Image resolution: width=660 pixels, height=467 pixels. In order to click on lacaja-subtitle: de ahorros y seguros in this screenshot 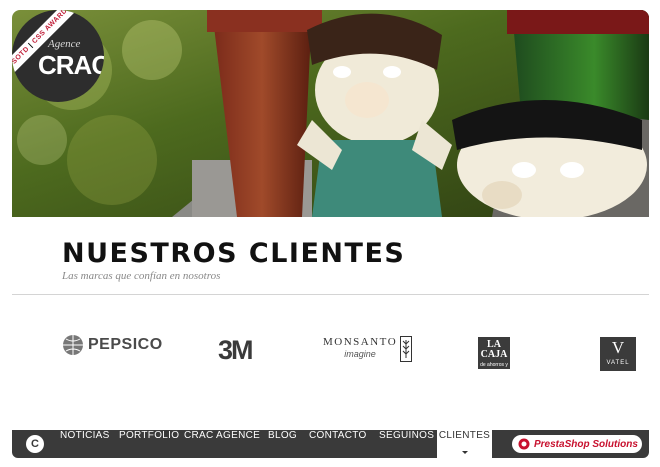, I will do `click(494, 368)`.